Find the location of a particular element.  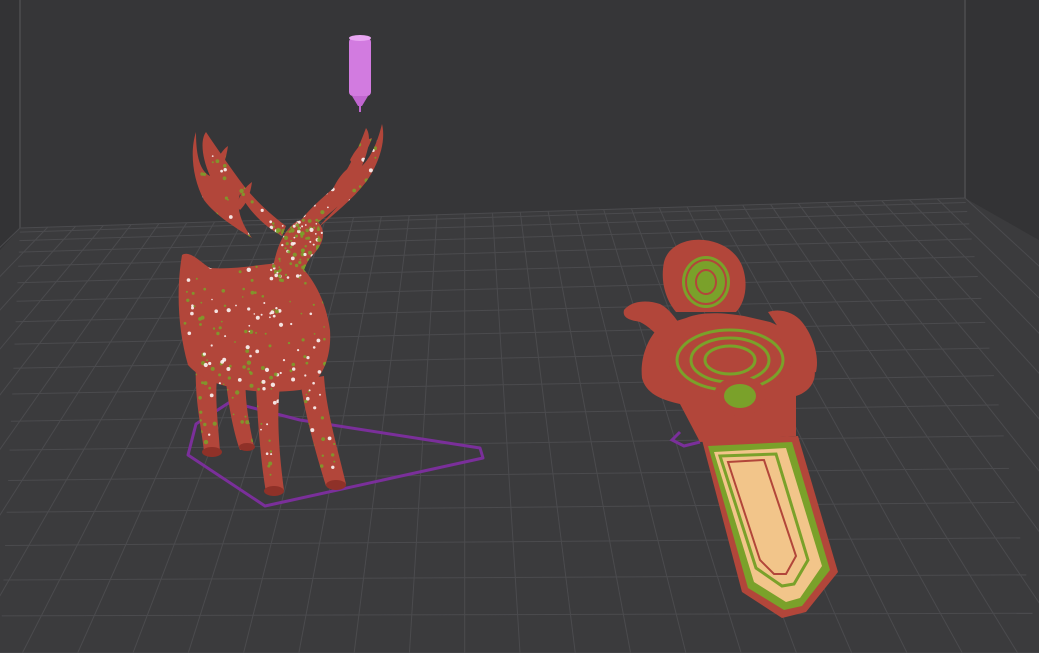

deer-body is located at coordinates (254, 322).